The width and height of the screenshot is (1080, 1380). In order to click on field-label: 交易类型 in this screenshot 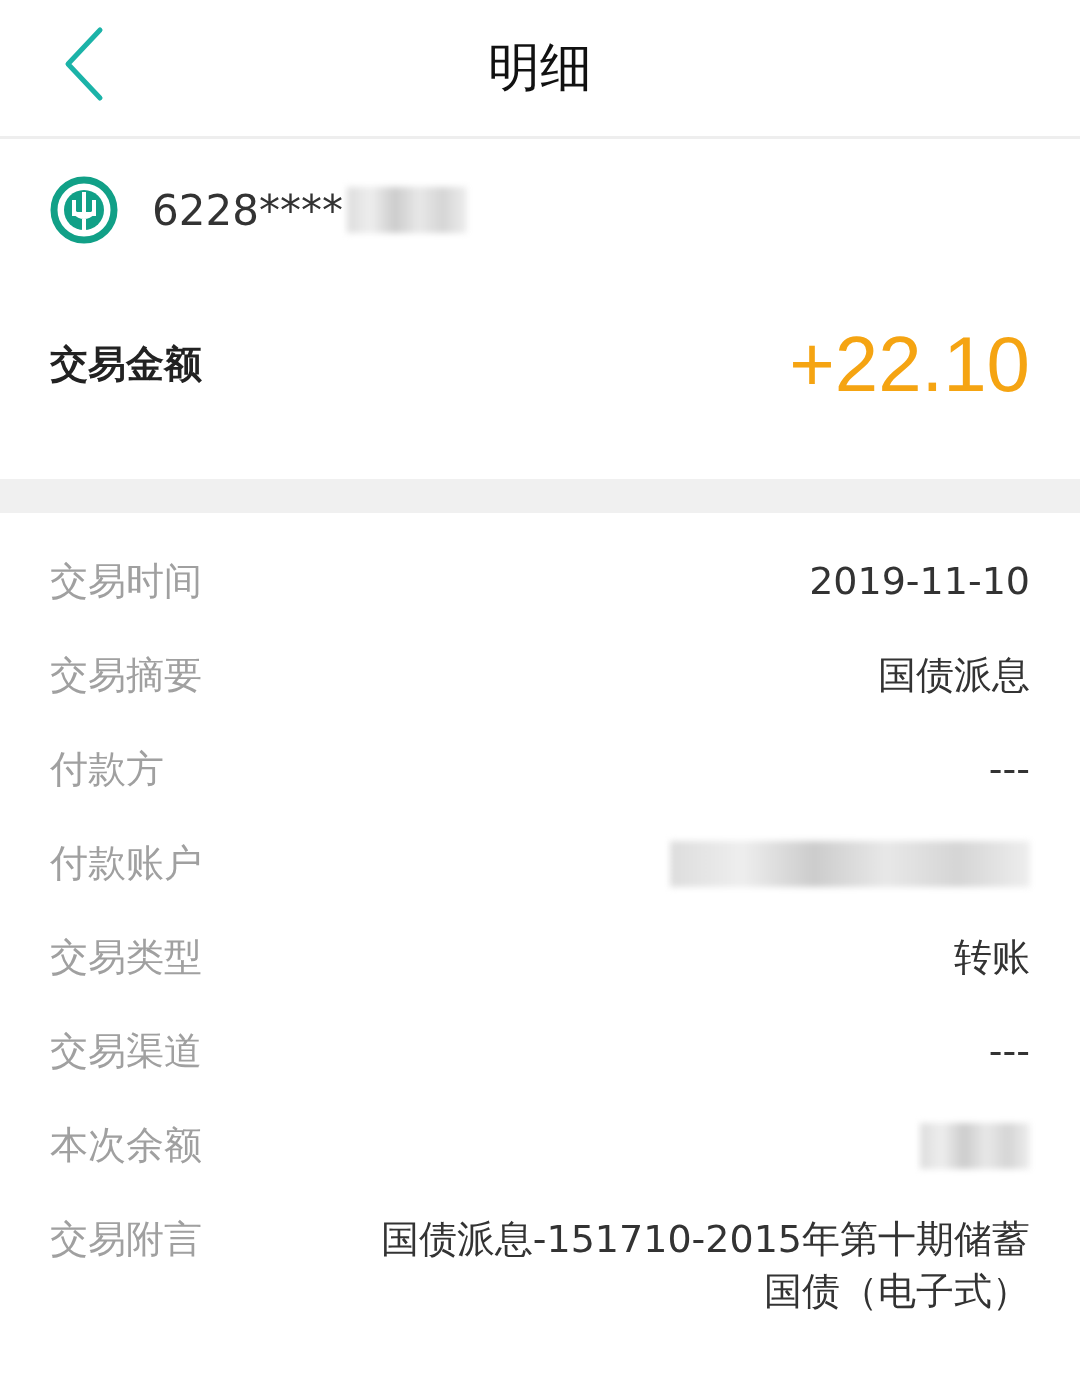, I will do `click(126, 957)`.